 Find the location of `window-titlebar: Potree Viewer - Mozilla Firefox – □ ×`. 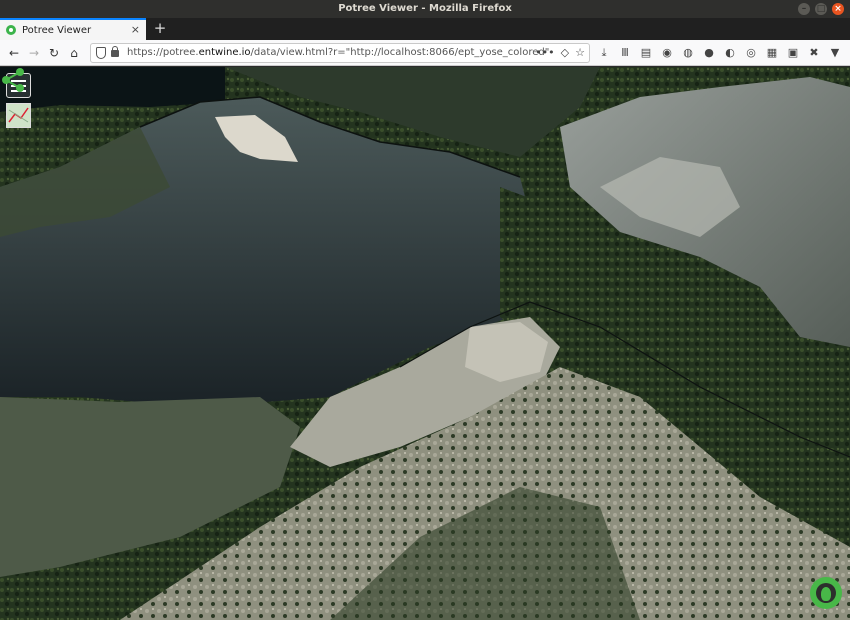

window-titlebar: Potree Viewer - Mozilla Firefox – □ × is located at coordinates (425, 9).